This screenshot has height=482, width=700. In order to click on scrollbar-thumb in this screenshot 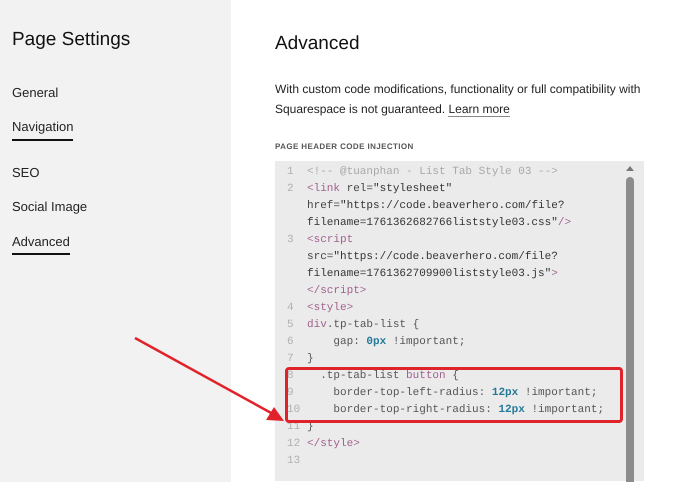, I will do `click(630, 329)`.